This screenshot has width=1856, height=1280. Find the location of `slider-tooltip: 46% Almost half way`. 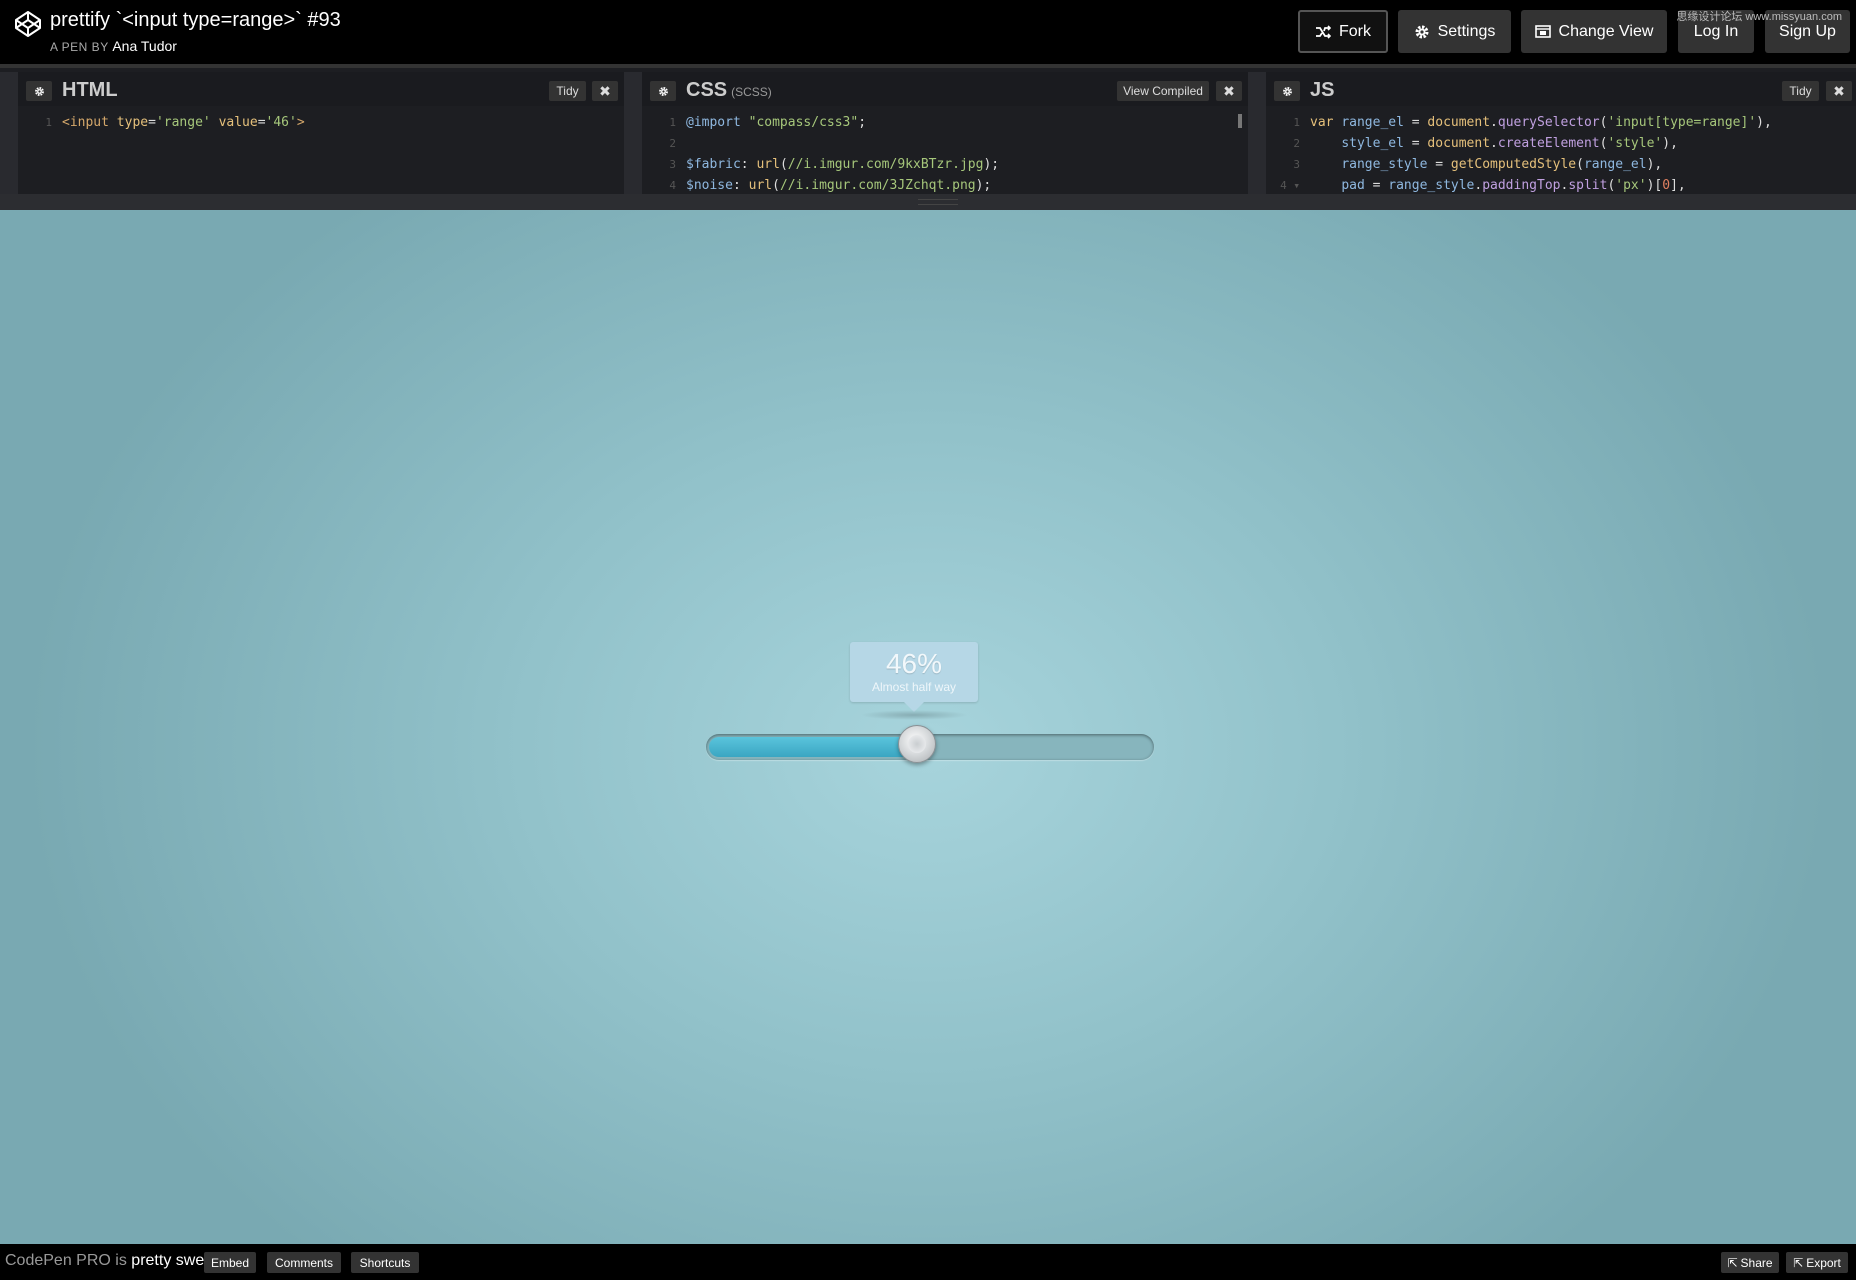

slider-tooltip: 46% Almost half way is located at coordinates (914, 677).